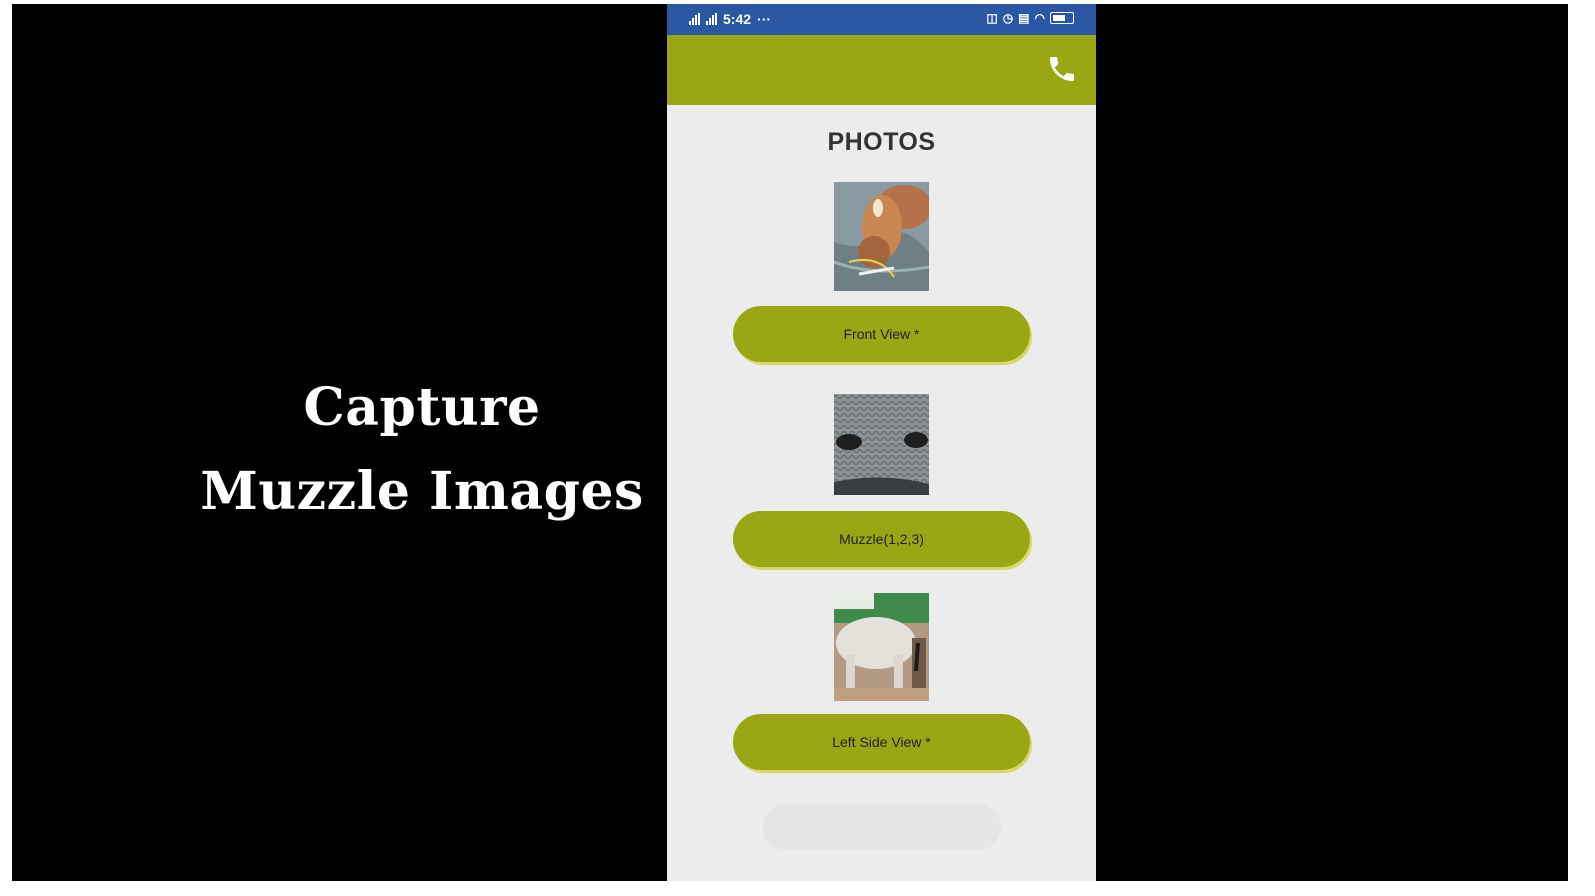  Describe the element at coordinates (881, 142) in the screenshot. I see `page-title: PHOTOS` at that location.